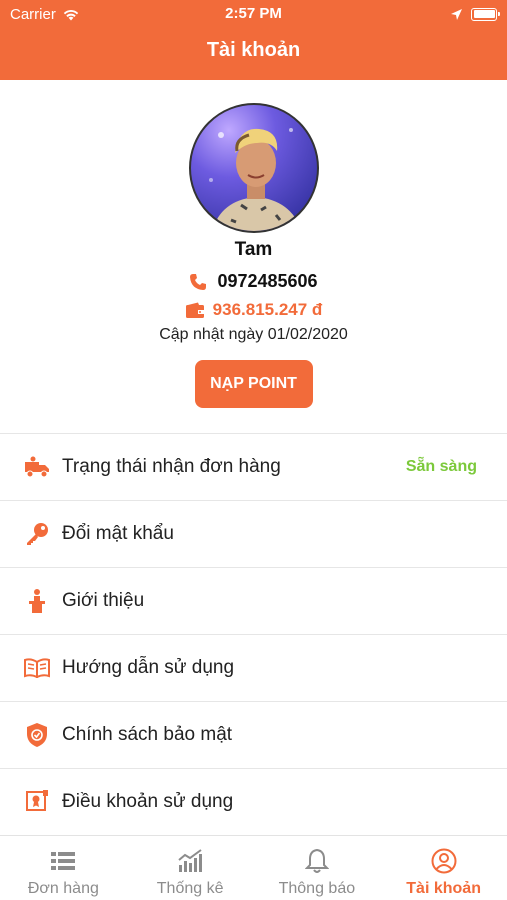  I want to click on menu-label-user-guide: Hướng dẫn sử dụng, so click(148, 667).